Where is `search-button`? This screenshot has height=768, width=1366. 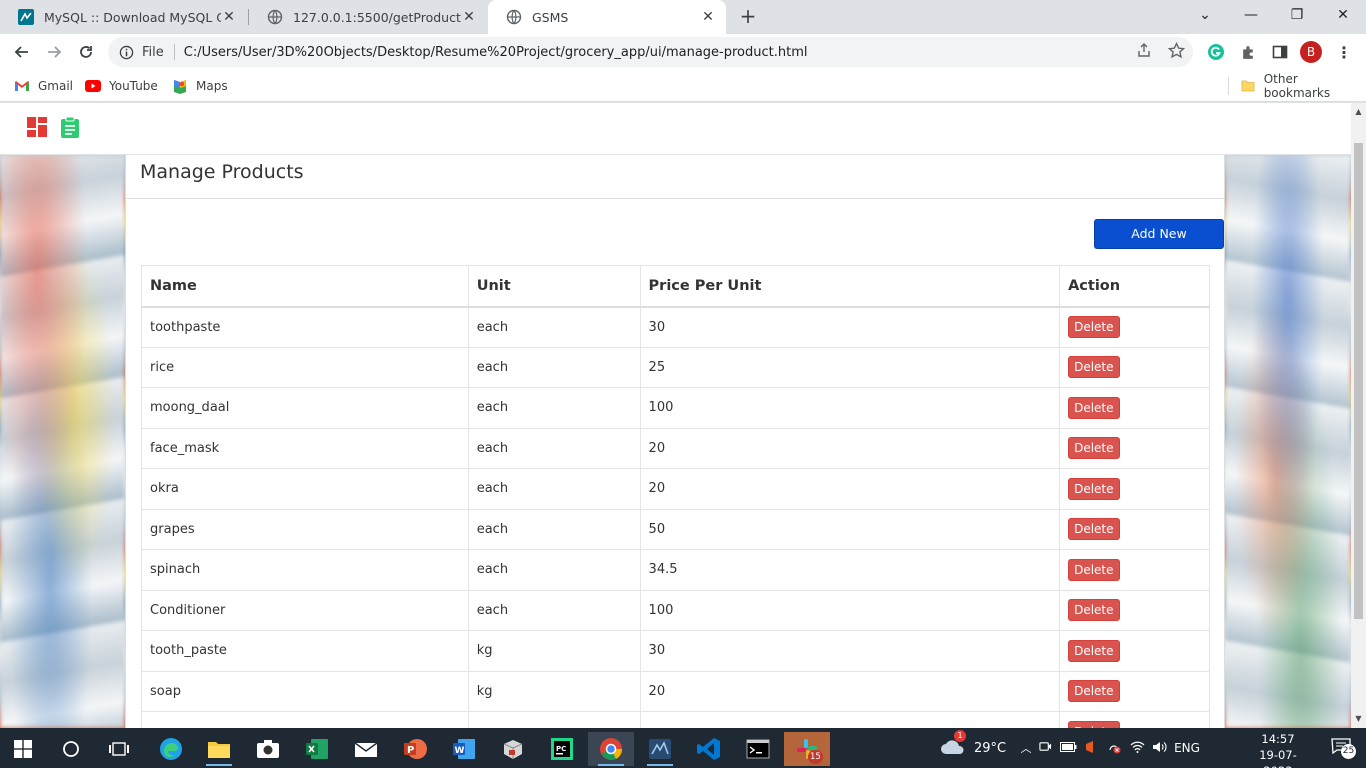 search-button is located at coordinates (71, 749).